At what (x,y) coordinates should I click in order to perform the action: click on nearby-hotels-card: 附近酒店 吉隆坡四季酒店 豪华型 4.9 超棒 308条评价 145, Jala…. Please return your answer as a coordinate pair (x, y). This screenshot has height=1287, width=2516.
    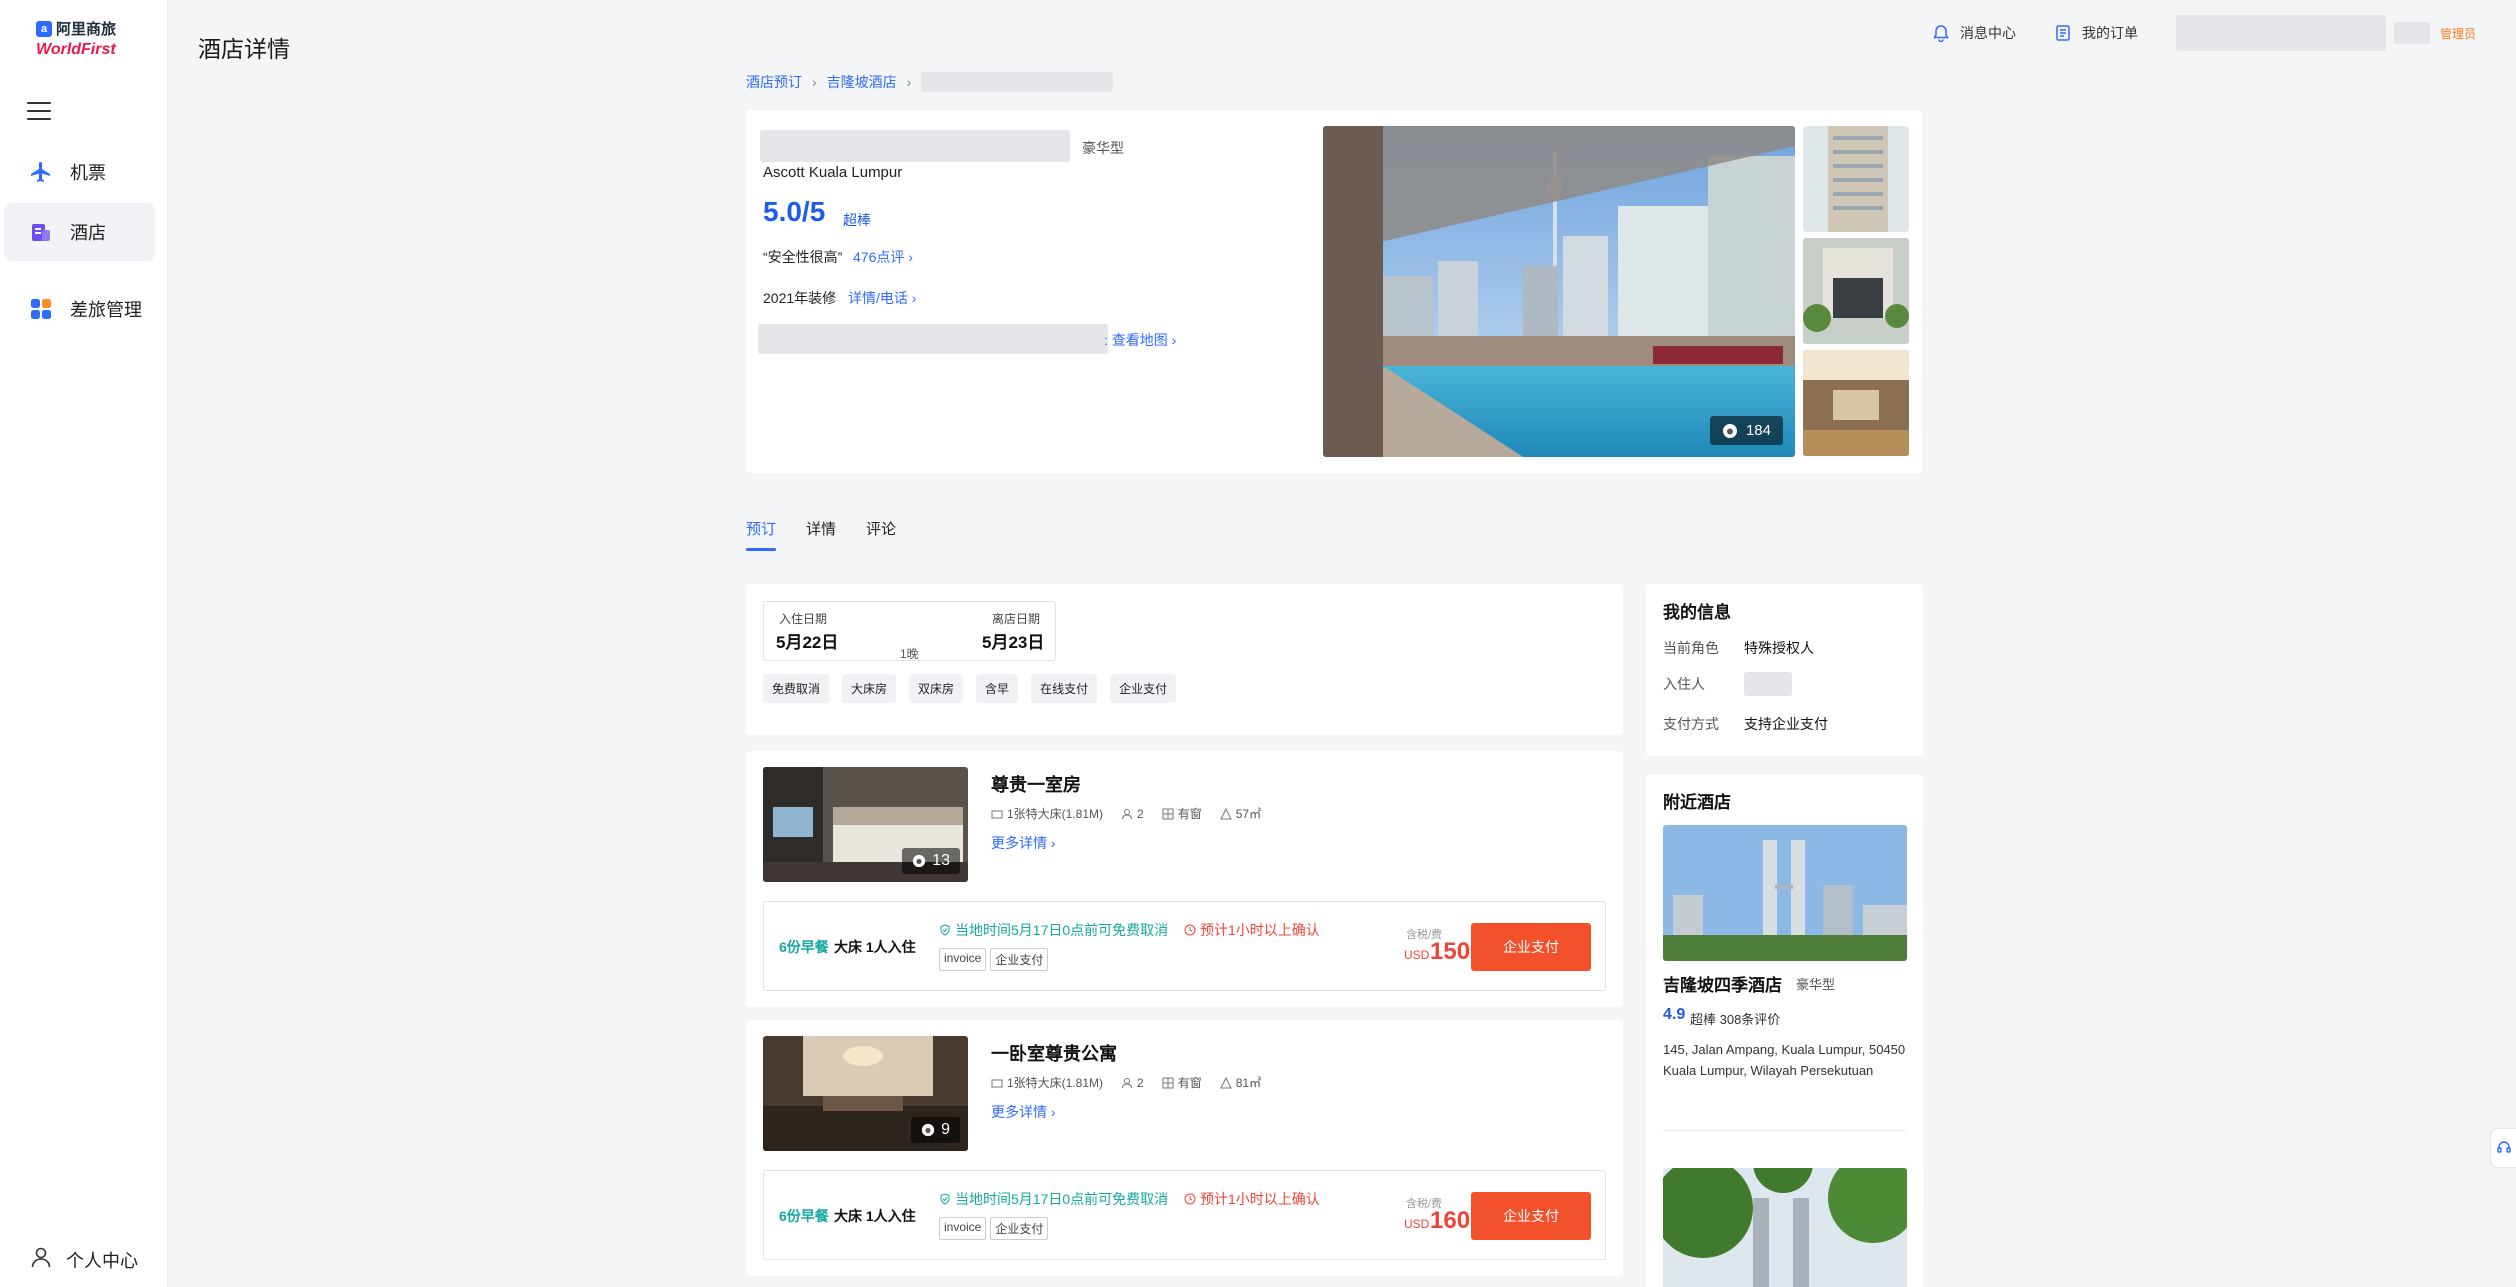
    Looking at the image, I should click on (1784, 1030).